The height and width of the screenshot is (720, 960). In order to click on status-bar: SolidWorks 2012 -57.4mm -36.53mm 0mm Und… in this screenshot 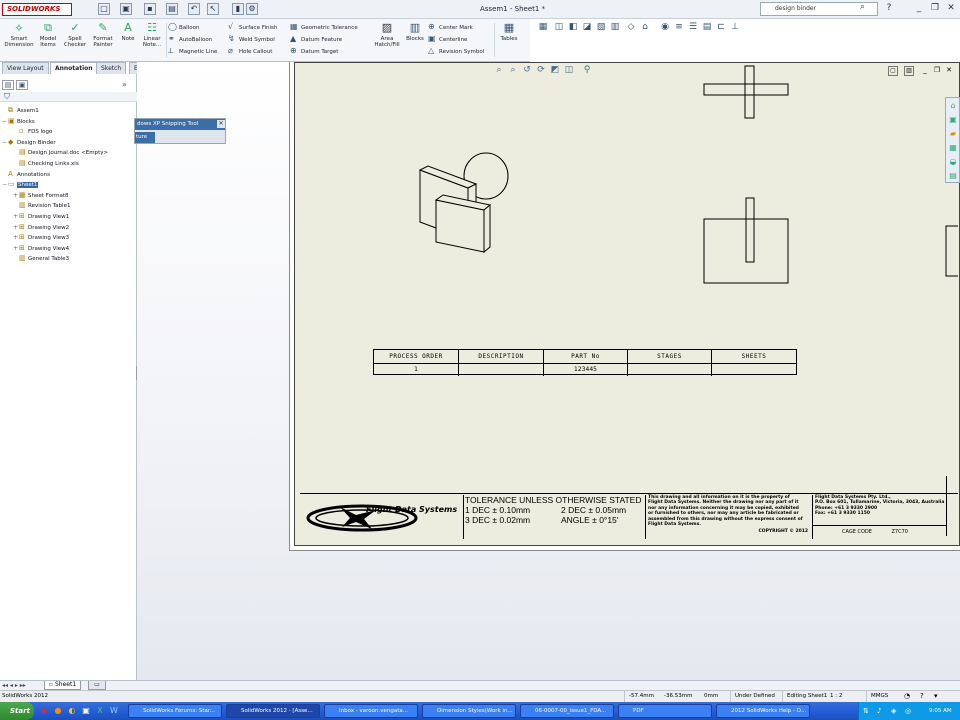, I will do `click(480, 696)`.